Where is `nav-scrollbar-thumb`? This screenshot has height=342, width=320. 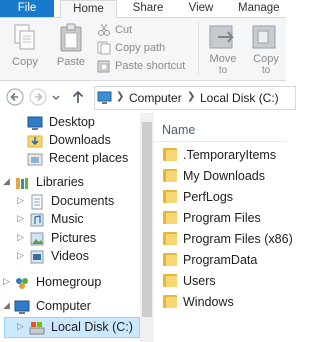 nav-scrollbar-thumb is located at coordinates (147, 219).